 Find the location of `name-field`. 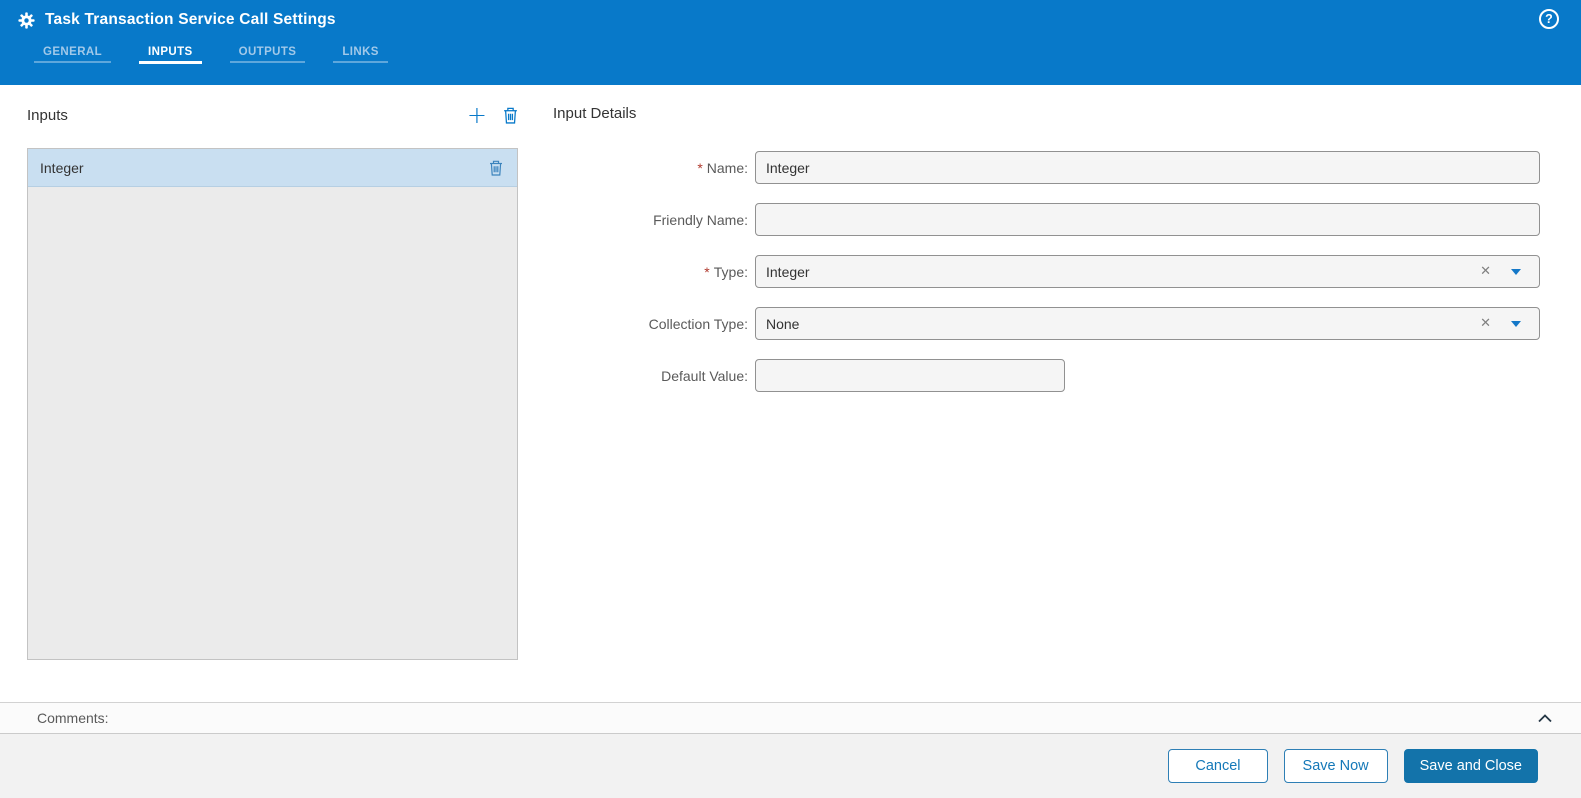

name-field is located at coordinates (1147, 167).